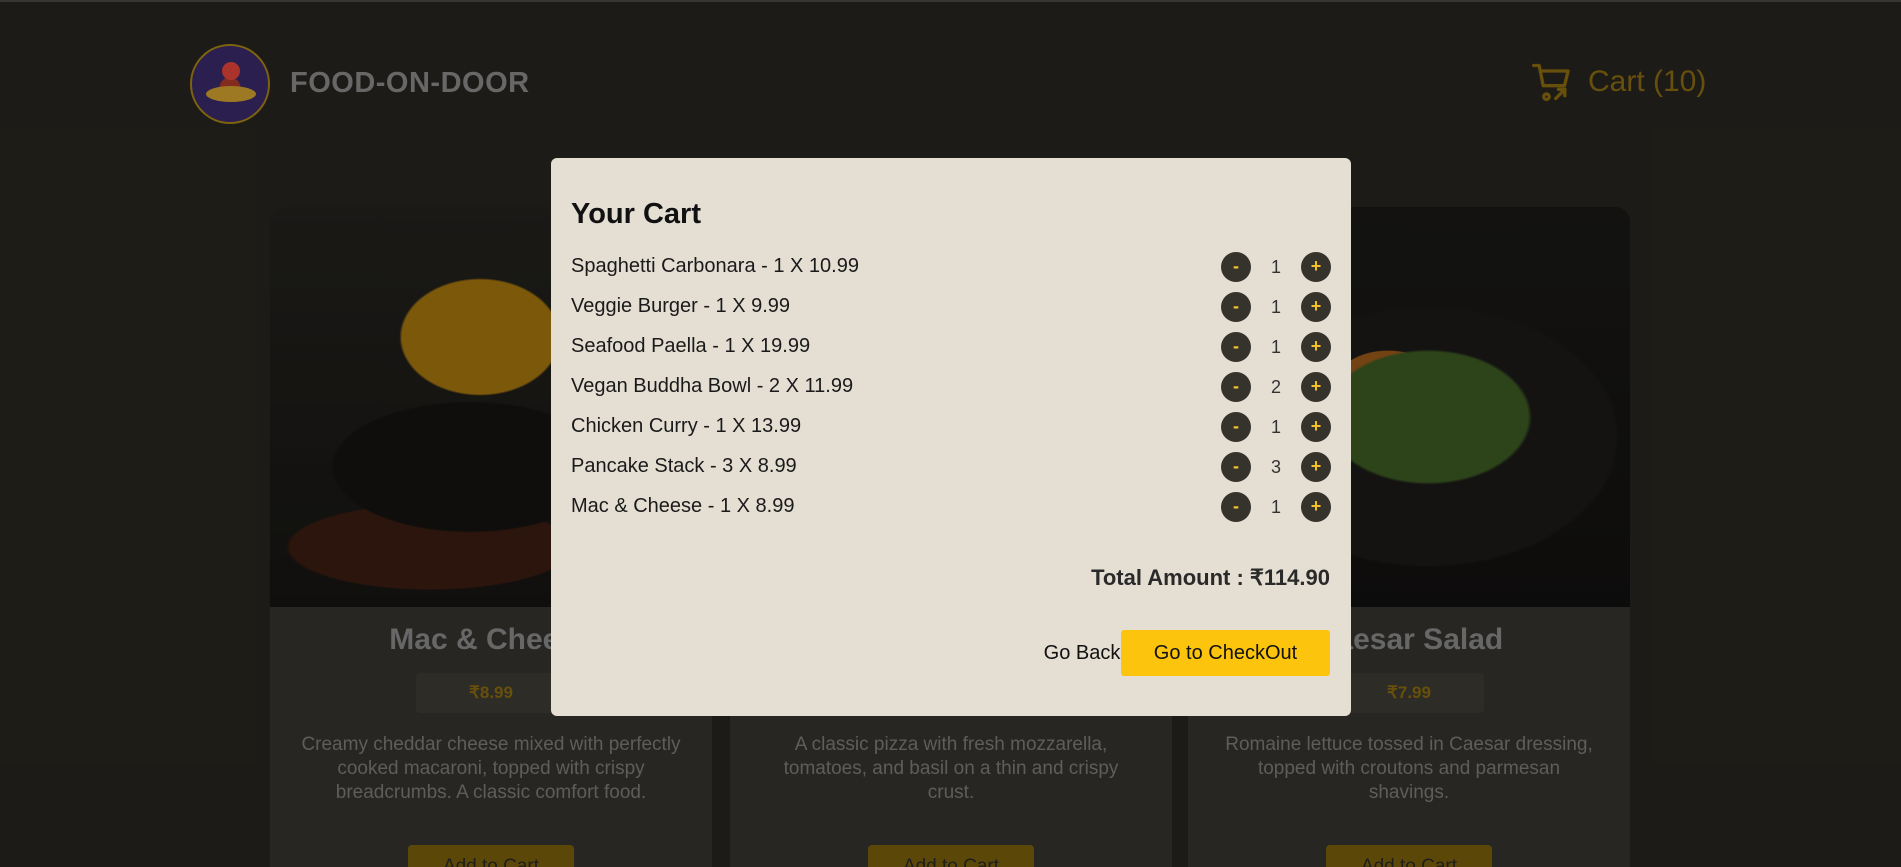 The width and height of the screenshot is (1901, 867). What do you see at coordinates (636, 214) in the screenshot?
I see `modal-title: Your Cart` at bounding box center [636, 214].